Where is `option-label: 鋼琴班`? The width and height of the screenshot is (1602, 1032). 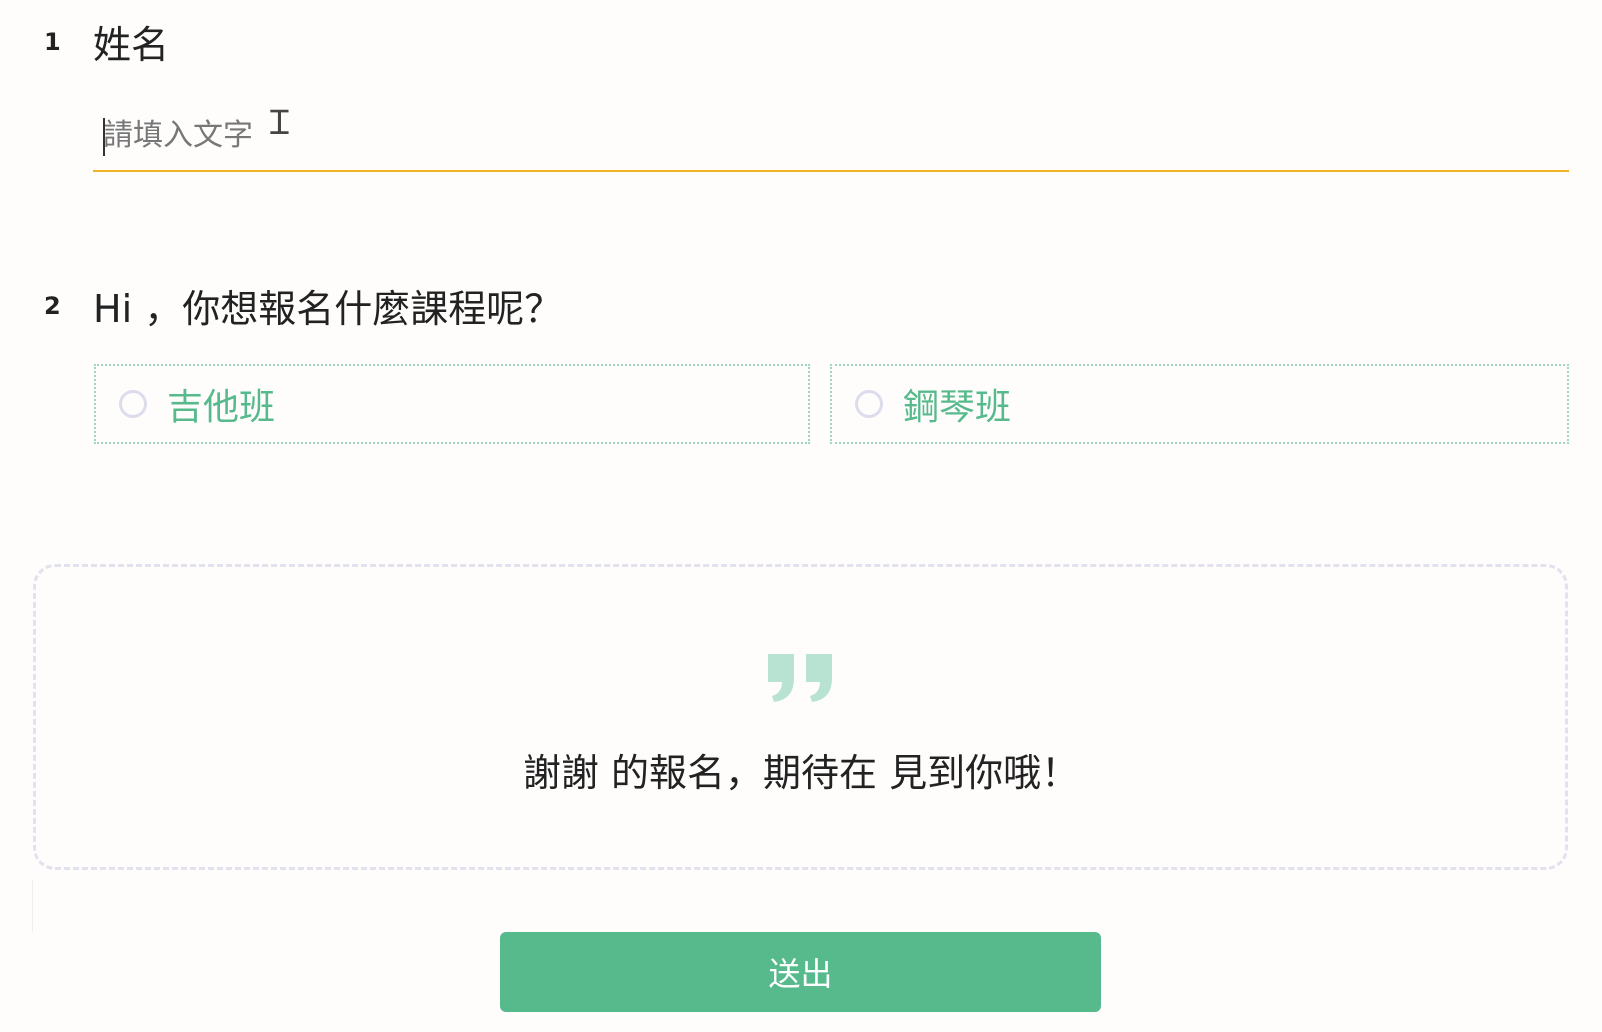
option-label: 鋼琴班 is located at coordinates (957, 407).